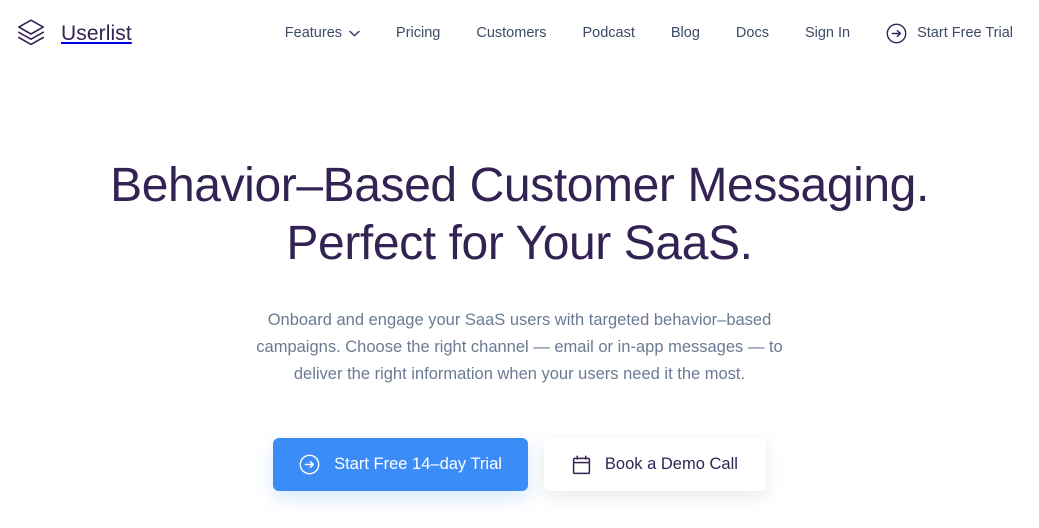 This screenshot has width=1039, height=528. I want to click on nav-start-free-trial-button: Start Free Trial, so click(940, 33).